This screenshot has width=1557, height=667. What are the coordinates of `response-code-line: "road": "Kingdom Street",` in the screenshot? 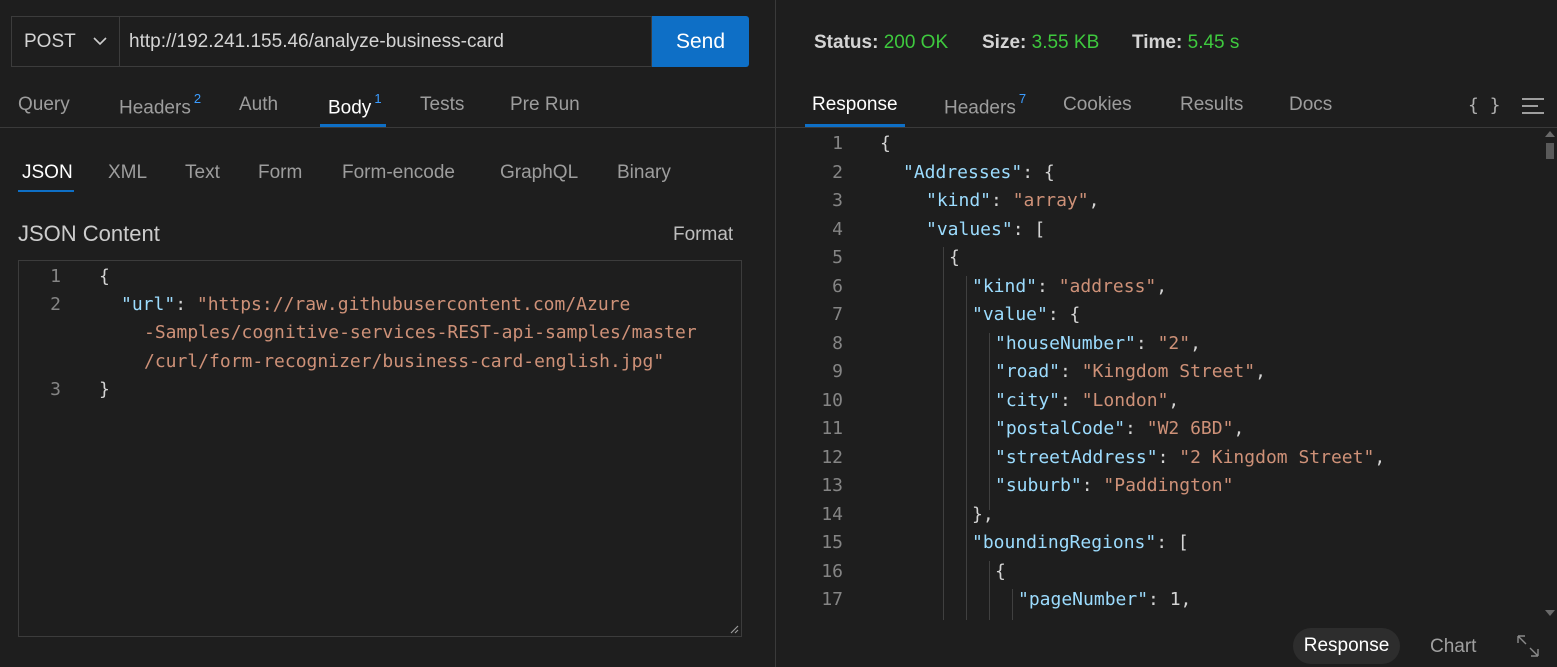 It's located at (1130, 371).